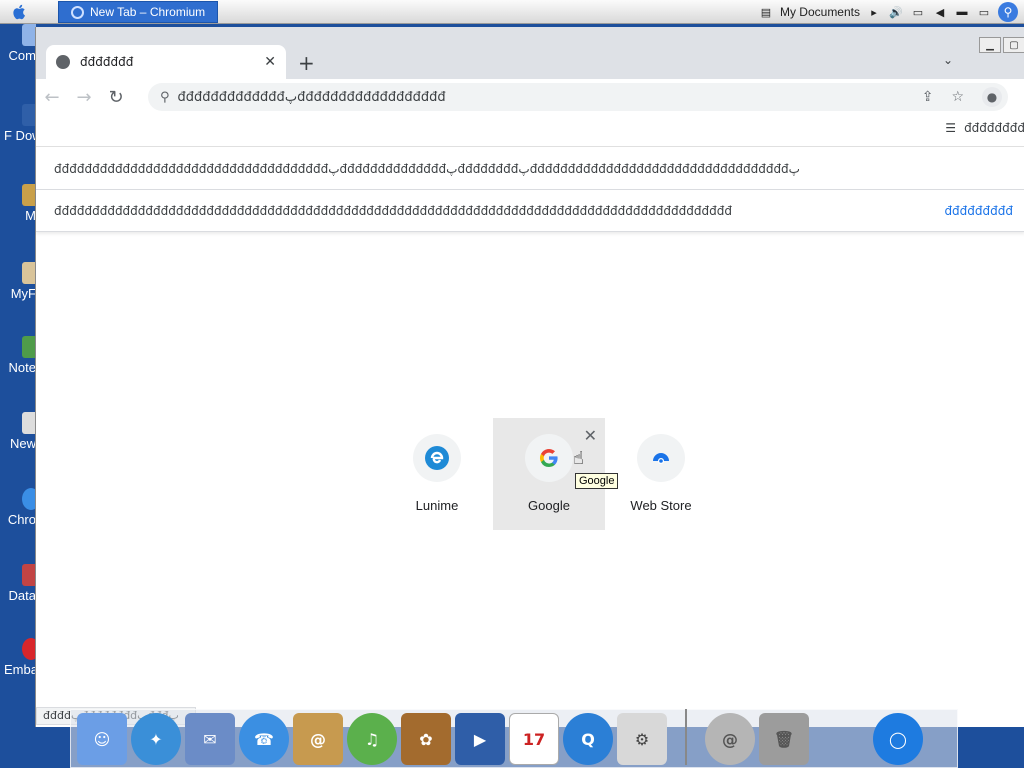 The image size is (1024, 768). Describe the element at coordinates (530, 131) in the screenshot. I see `bookmarks-bar: ☰ đđđđđđđđ` at that location.